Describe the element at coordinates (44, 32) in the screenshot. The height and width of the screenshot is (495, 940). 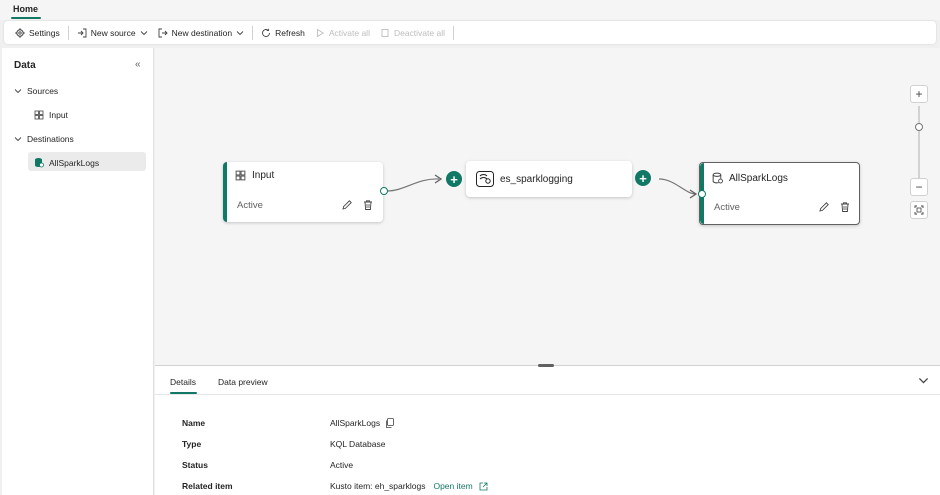
I see `settings-label: Settings` at that location.